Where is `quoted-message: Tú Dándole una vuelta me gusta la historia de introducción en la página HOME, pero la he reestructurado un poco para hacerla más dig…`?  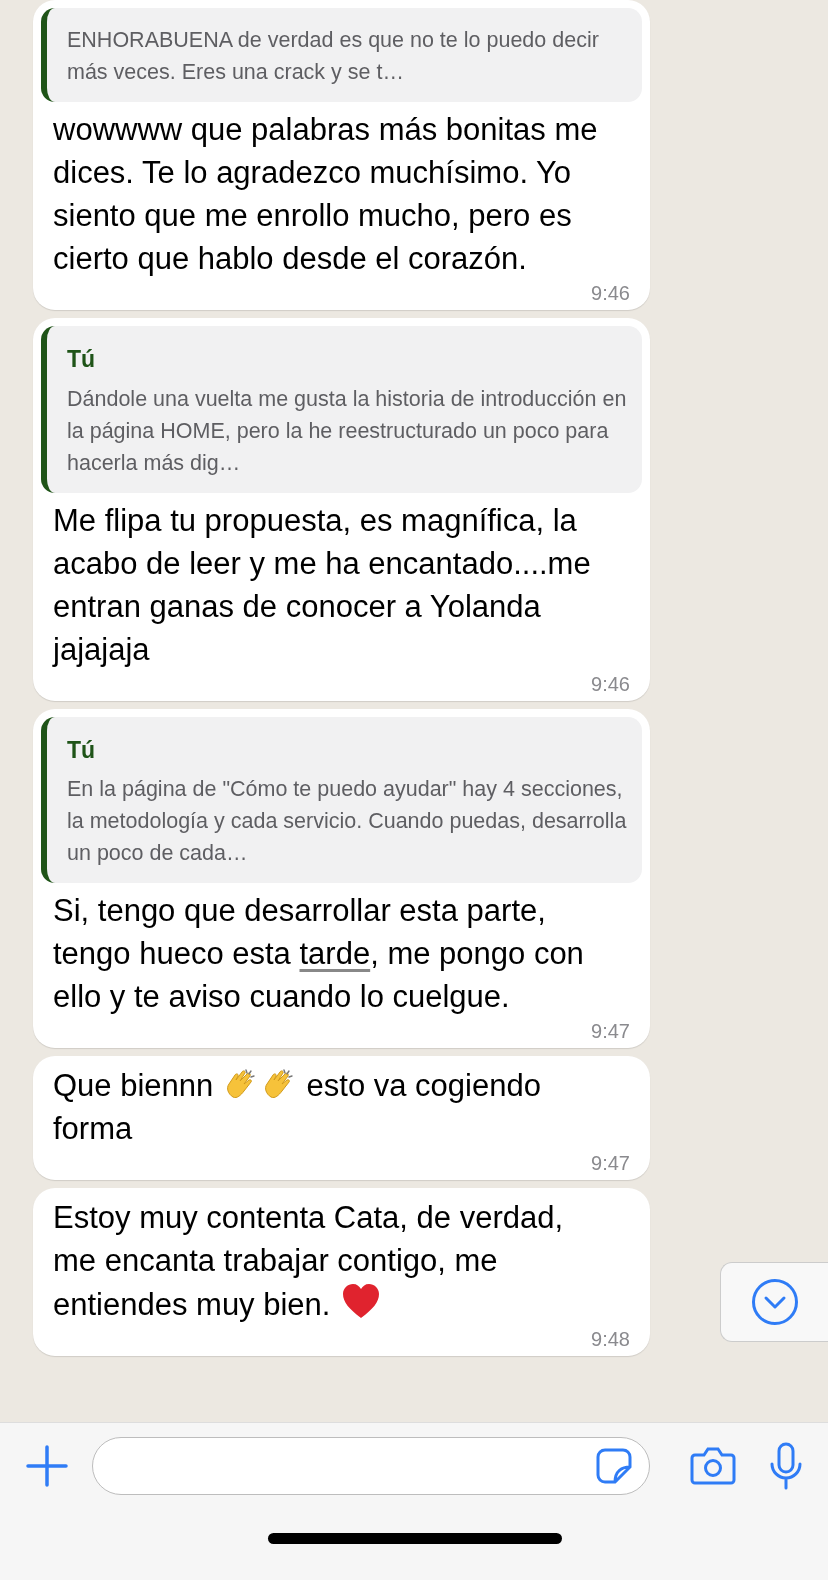
quoted-message: Tú Dándole una vuelta me gusta la historia de introducción en la página HOME, pero la he reestructurado un poco para hacerla más dig… is located at coordinates (341, 409).